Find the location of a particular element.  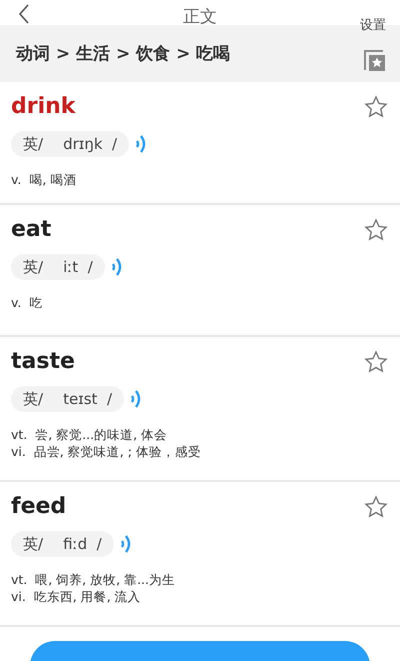

definition: vi. 品尝, 察觉味道, ; 体验，感受 is located at coordinates (106, 451).